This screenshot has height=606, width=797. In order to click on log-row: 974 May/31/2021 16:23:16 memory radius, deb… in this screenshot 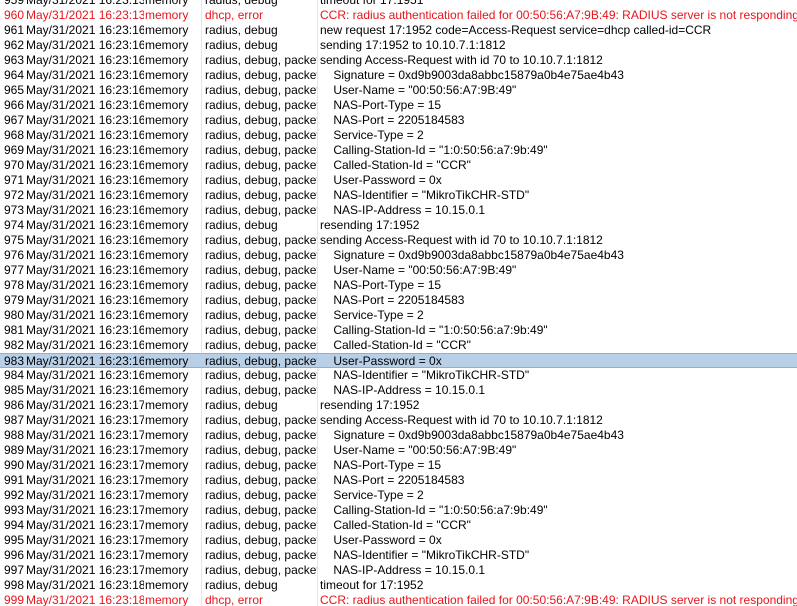, I will do `click(398, 225)`.